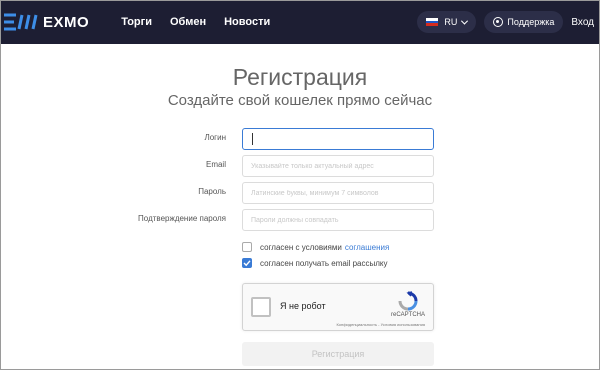  What do you see at coordinates (407, 315) in the screenshot?
I see `recaptcha-brand: reCAPTCHA` at bounding box center [407, 315].